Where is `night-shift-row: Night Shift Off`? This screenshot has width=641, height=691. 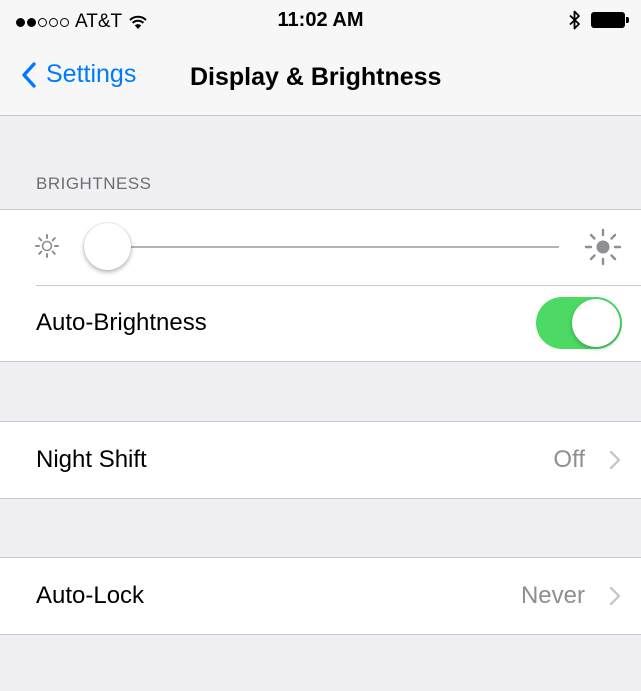
night-shift-row: Night Shift Off is located at coordinates (320, 460).